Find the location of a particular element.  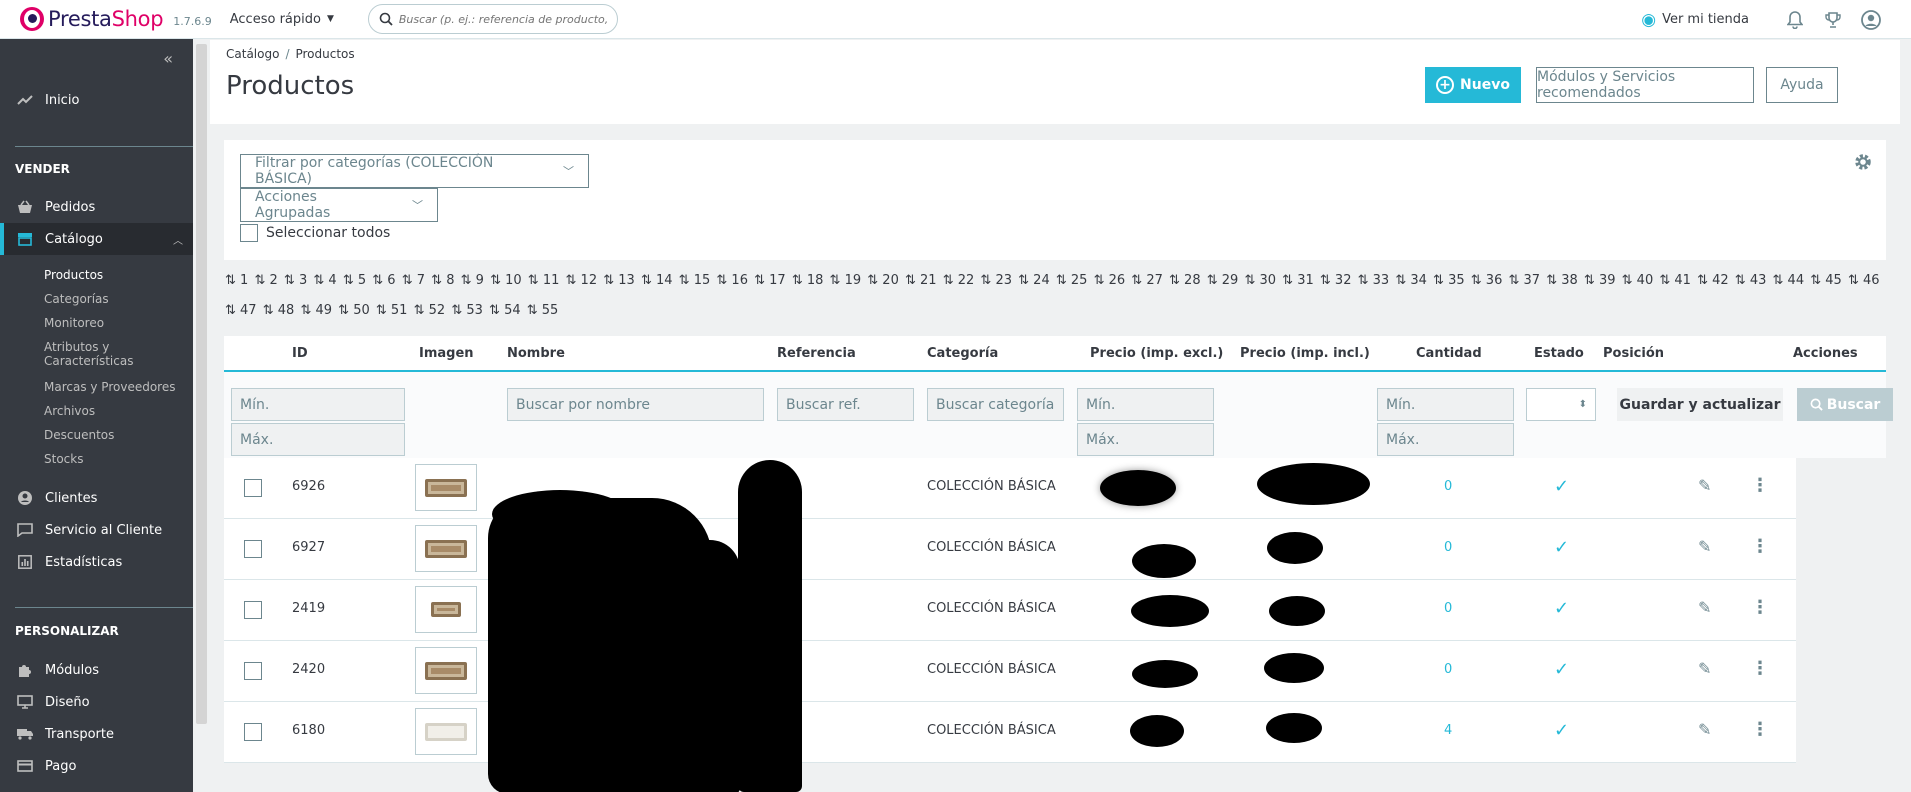

sort-link: 12 is located at coordinates (589, 280).